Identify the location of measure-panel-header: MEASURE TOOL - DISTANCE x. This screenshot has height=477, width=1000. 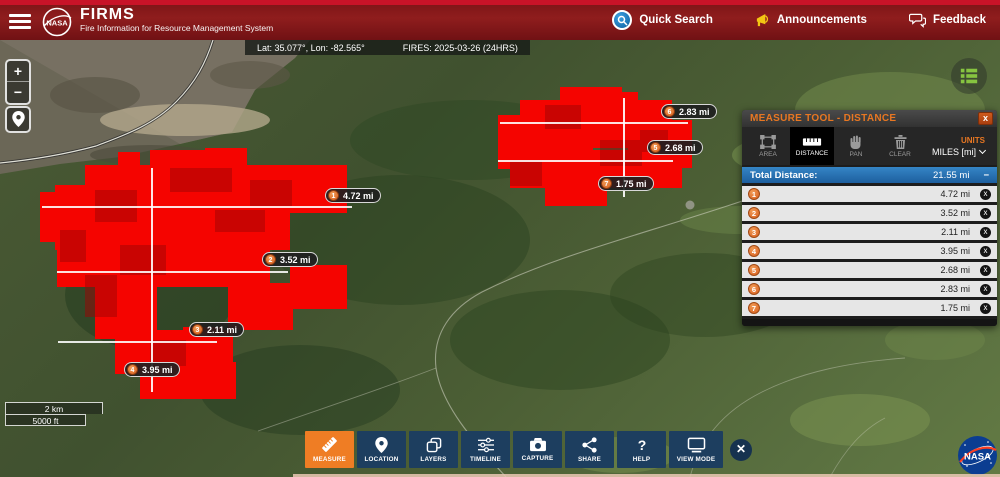
(869, 118).